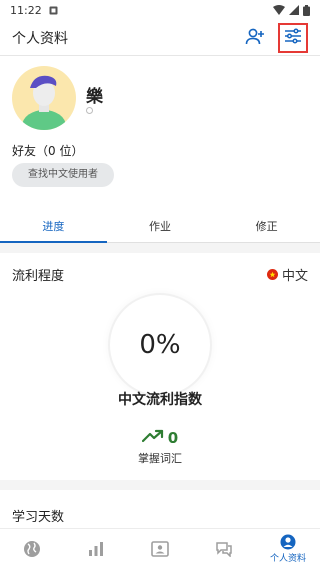 The width and height of the screenshot is (320, 568). I want to click on add-person-icon, so click(255, 38).